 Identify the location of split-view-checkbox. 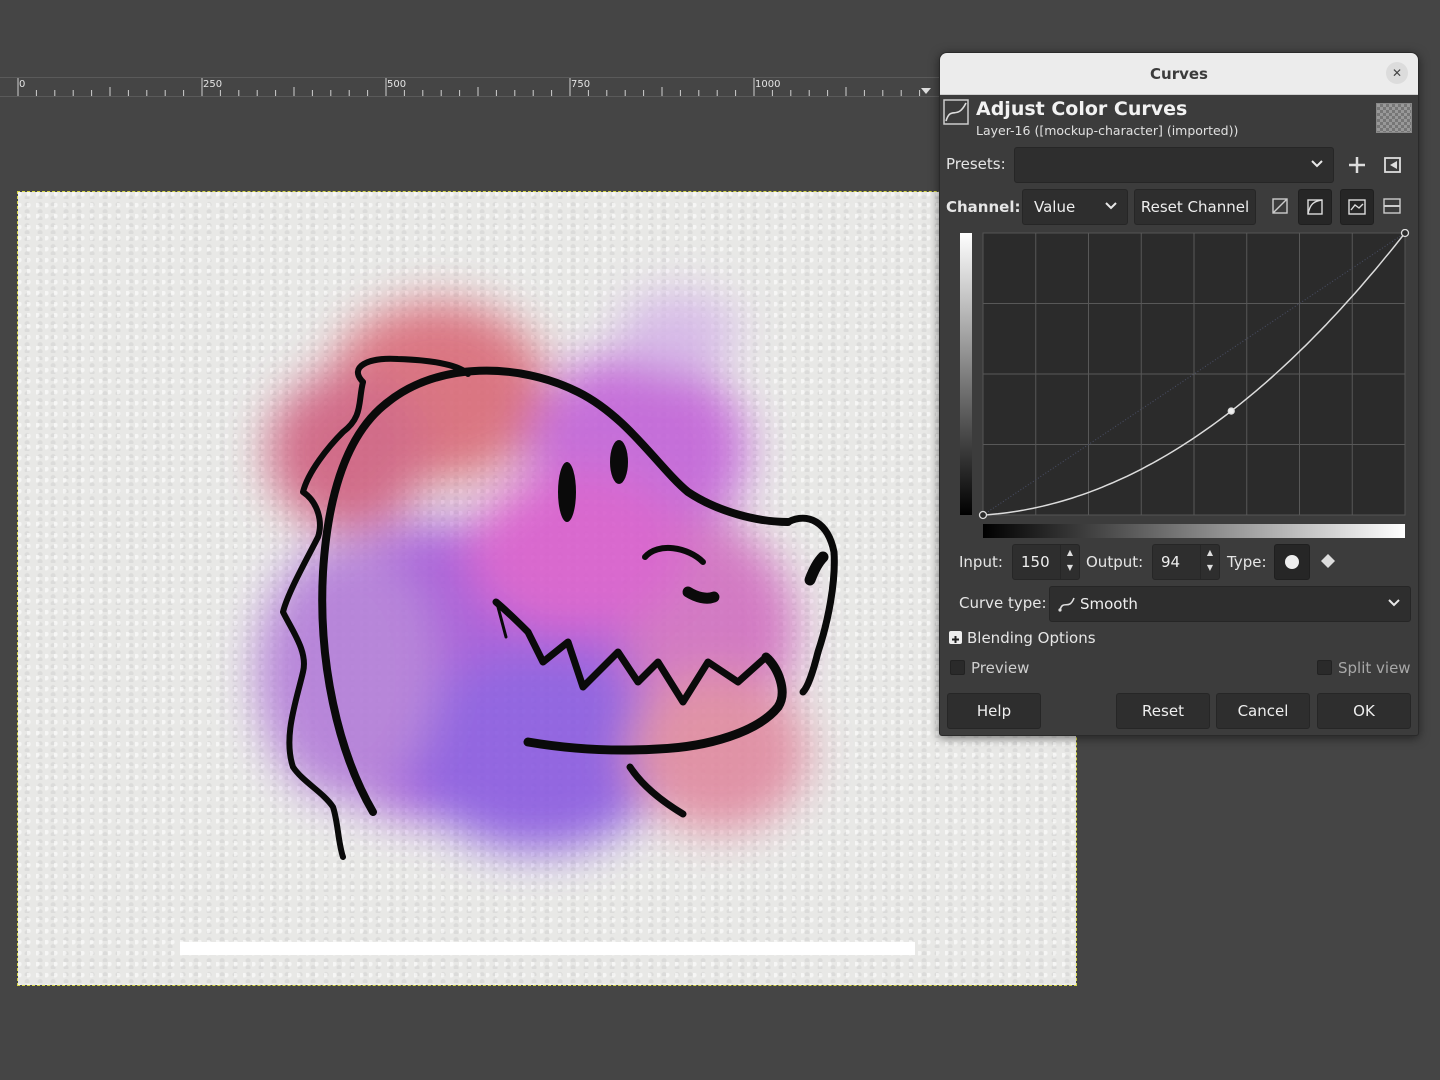
(1324, 667).